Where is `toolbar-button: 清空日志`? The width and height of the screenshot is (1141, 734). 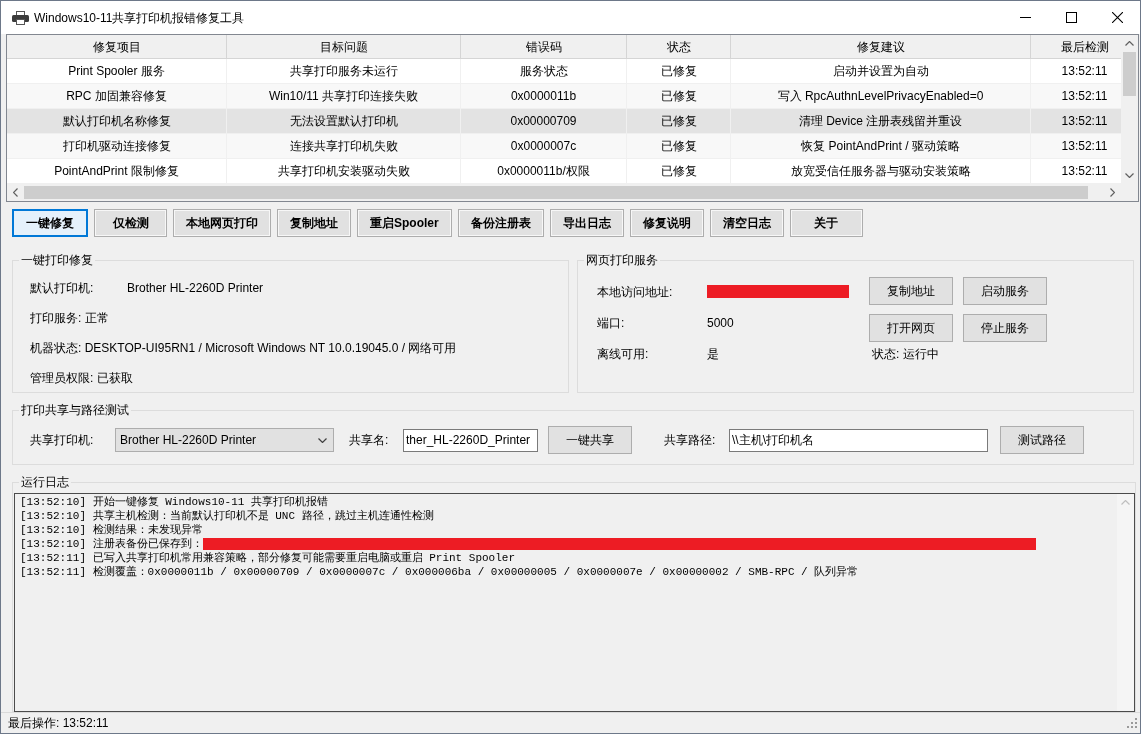
toolbar-button: 清空日志 is located at coordinates (746, 223).